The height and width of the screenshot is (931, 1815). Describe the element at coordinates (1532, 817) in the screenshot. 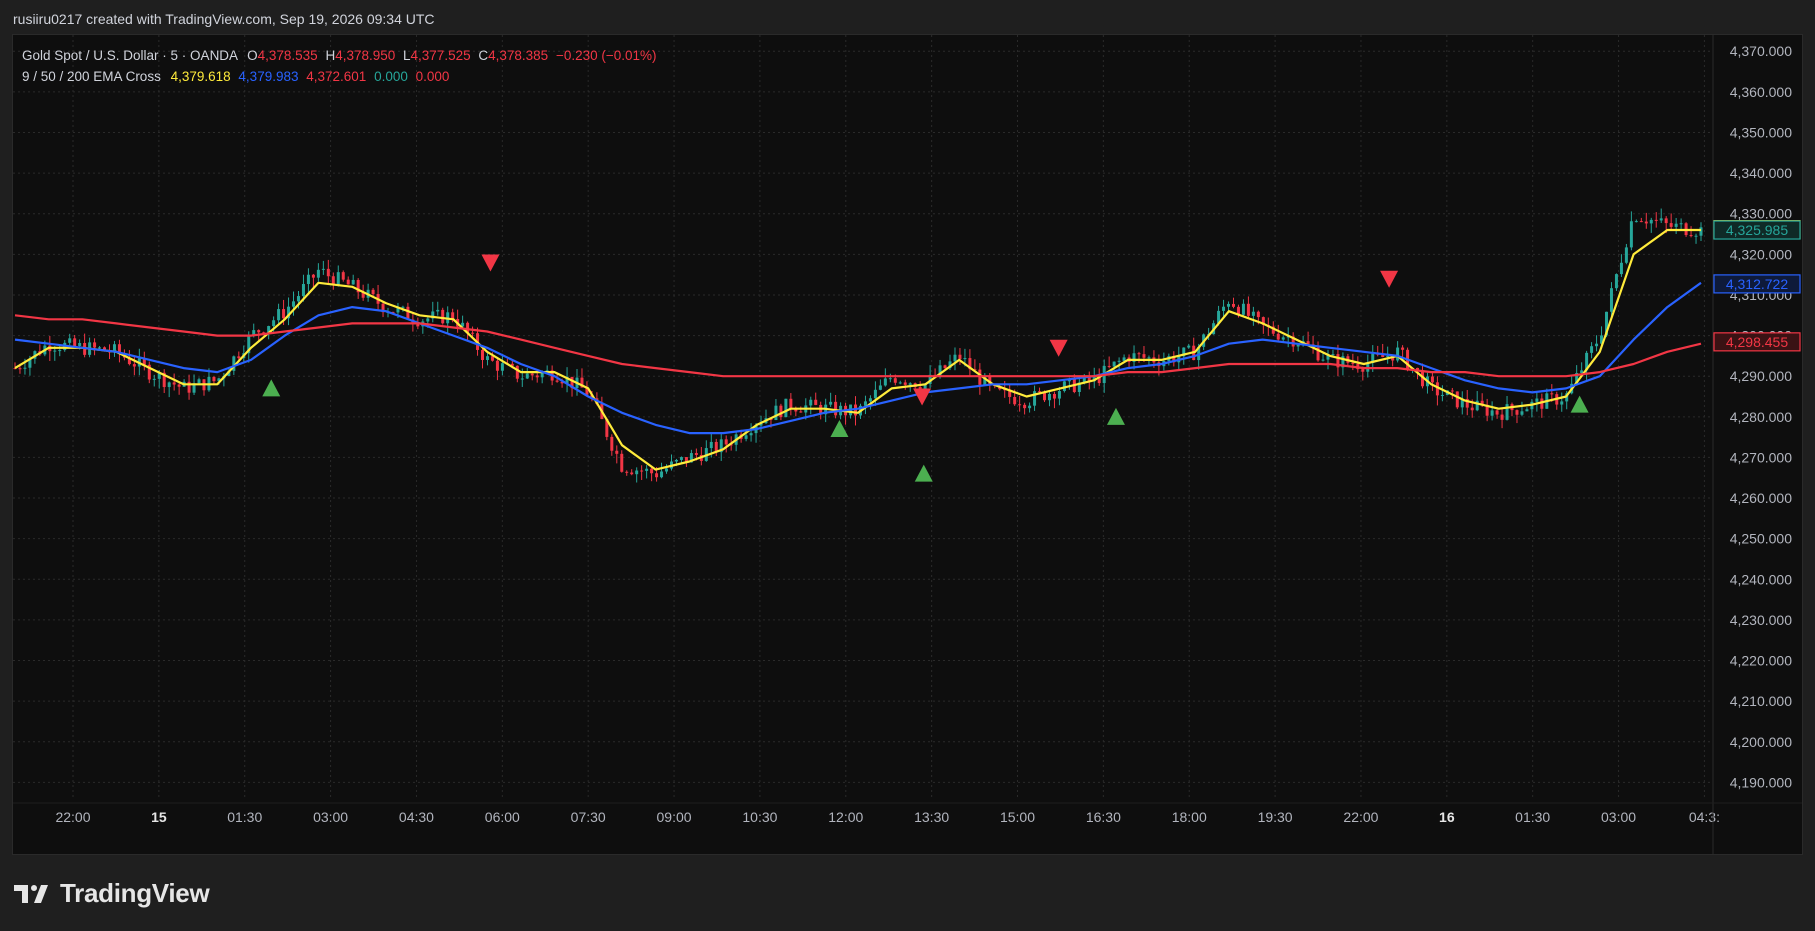

I see `x-tick-label: 01:30` at that location.